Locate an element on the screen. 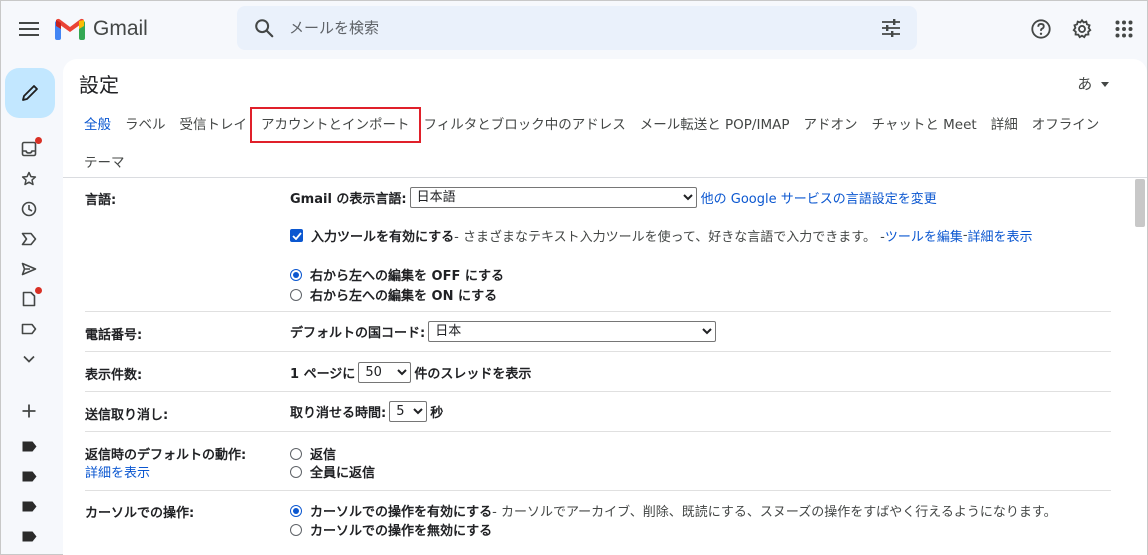 The height and width of the screenshot is (555, 1148). tab-addons: アドオン is located at coordinates (831, 125).